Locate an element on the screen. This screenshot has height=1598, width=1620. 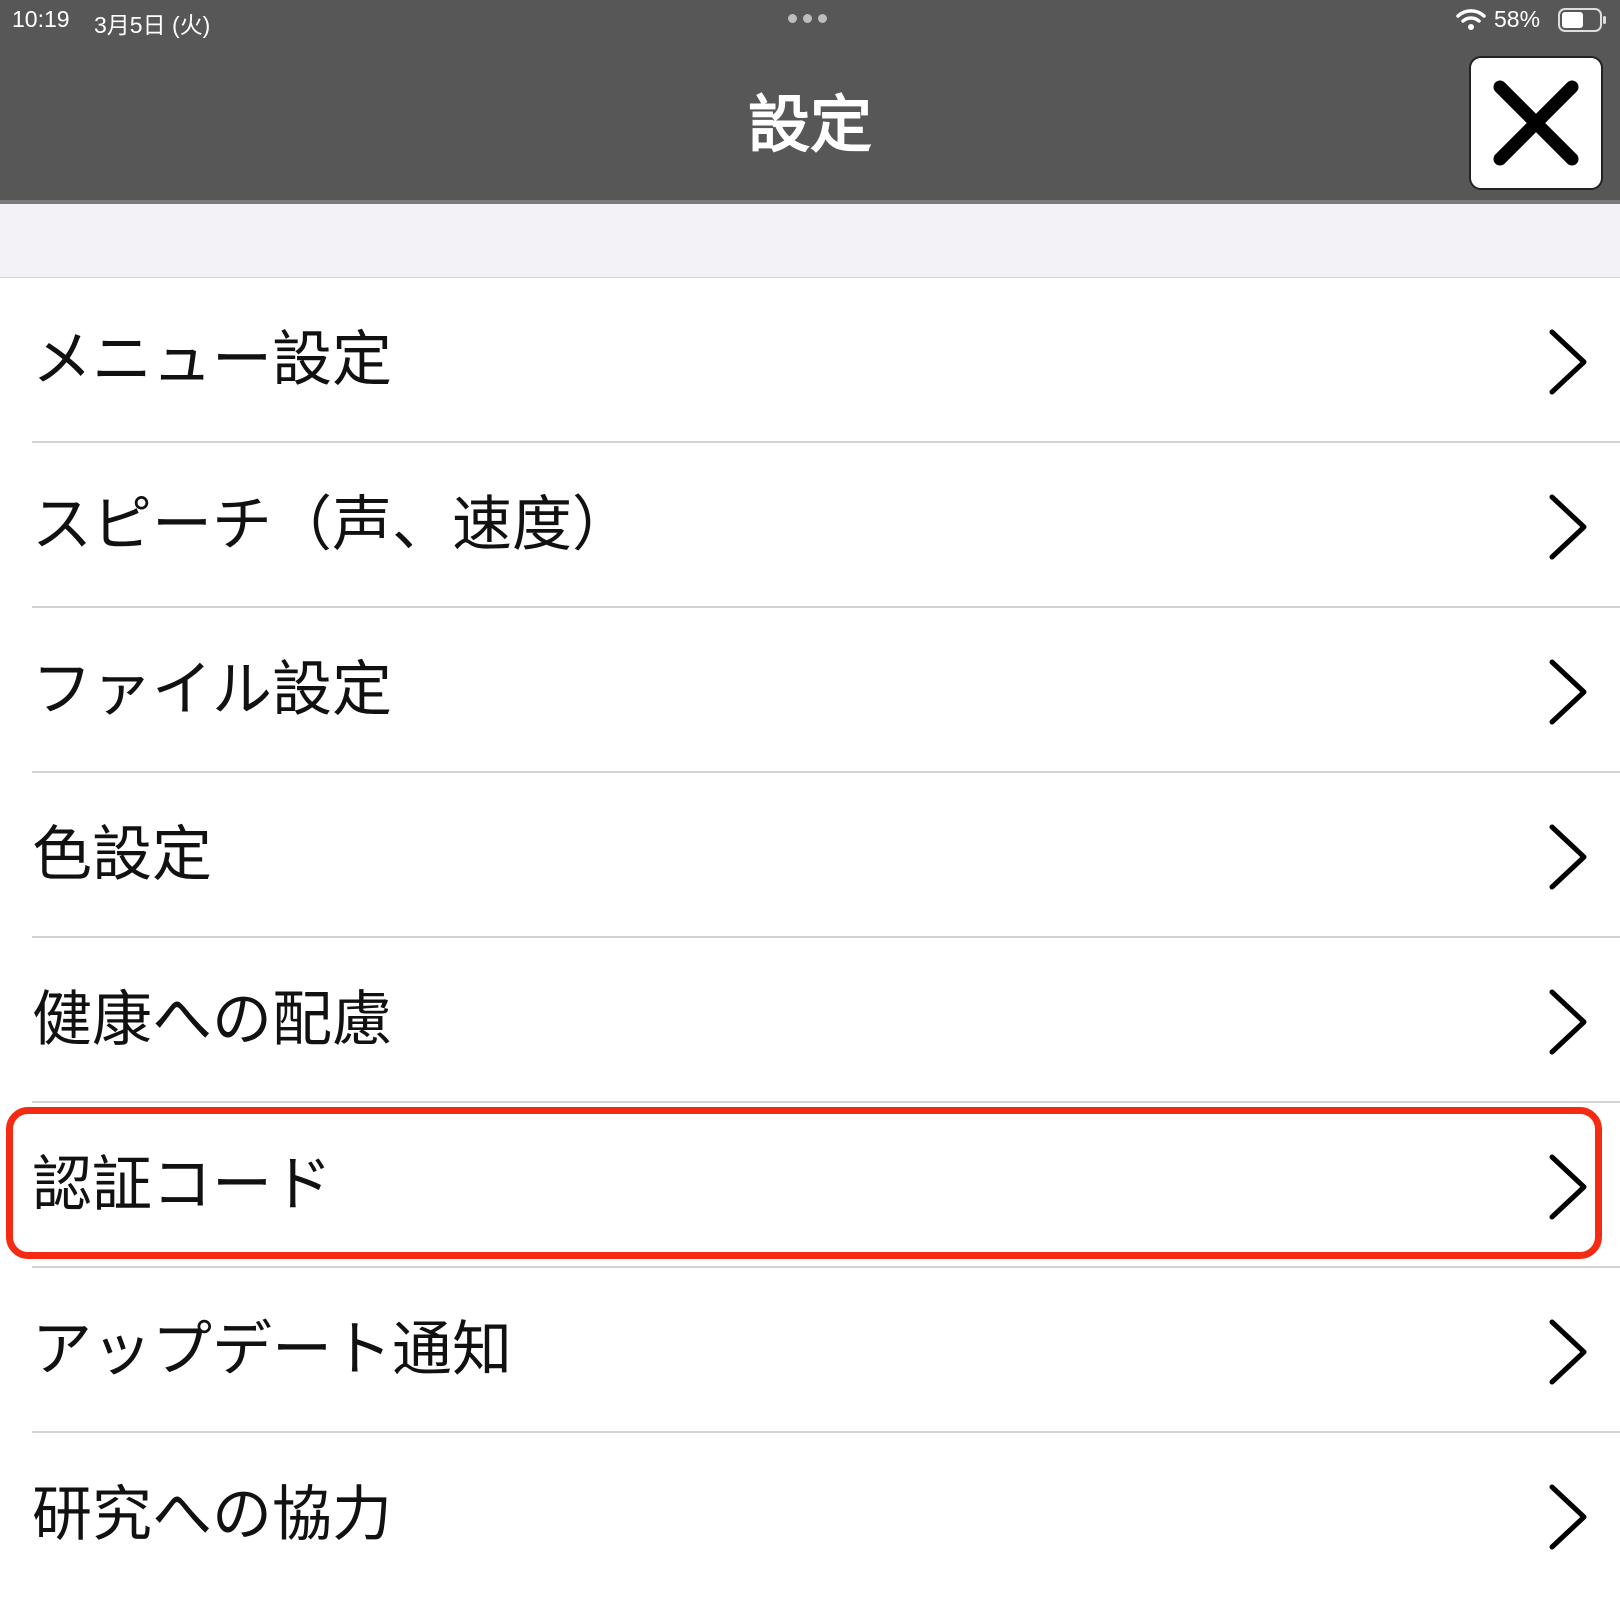
menu-row-speech: スピーチ（声、速度） is located at coordinates (810, 525).